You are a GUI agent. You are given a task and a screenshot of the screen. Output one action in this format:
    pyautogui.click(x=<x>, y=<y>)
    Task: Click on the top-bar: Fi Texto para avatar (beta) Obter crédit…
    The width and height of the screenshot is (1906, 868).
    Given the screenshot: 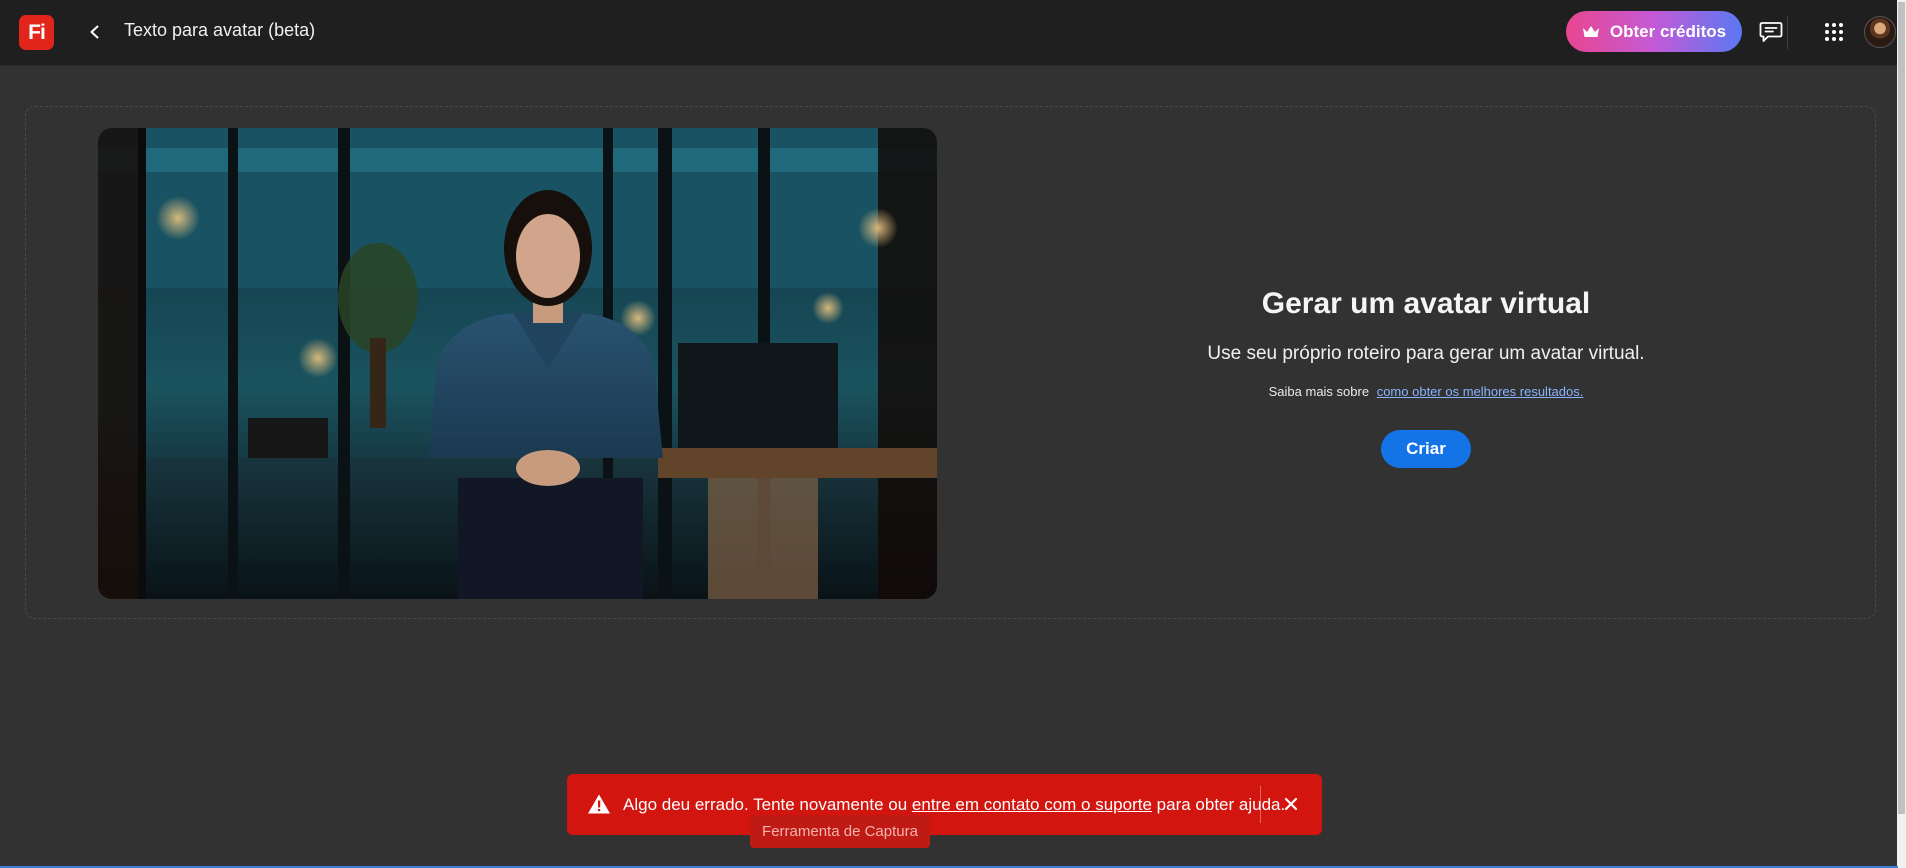 What is the action you would take?
    pyautogui.click(x=949, y=33)
    